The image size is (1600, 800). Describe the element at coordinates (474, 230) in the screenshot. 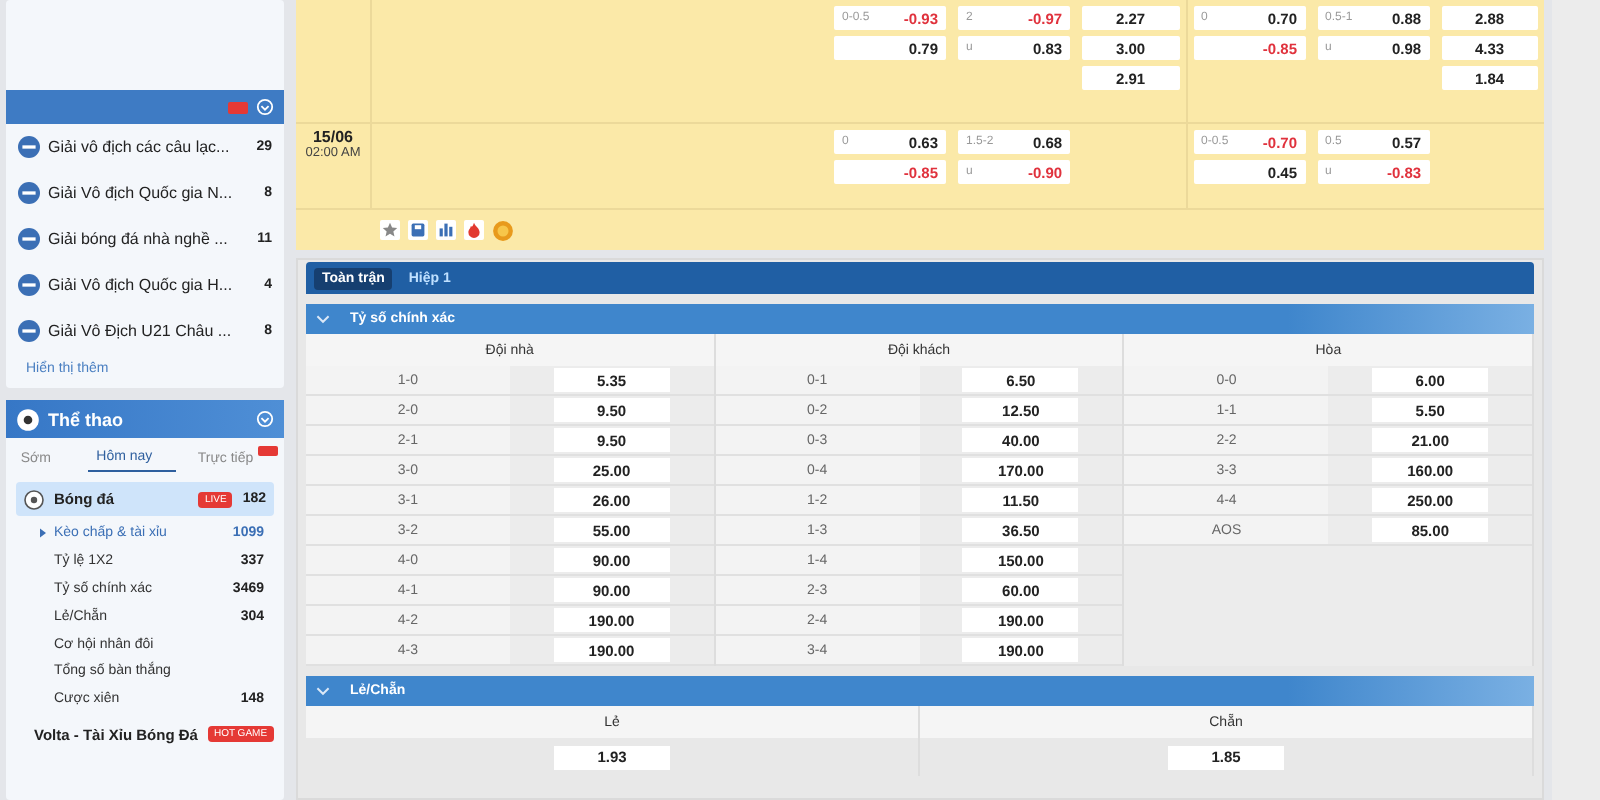

I see `fire-icon` at that location.